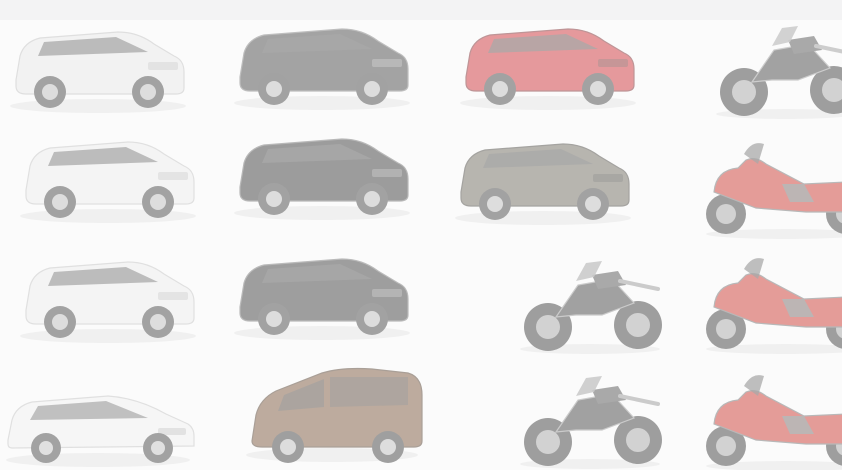 This screenshot has height=470, width=842. I want to click on white-wagon-icon, so click(99, 416).